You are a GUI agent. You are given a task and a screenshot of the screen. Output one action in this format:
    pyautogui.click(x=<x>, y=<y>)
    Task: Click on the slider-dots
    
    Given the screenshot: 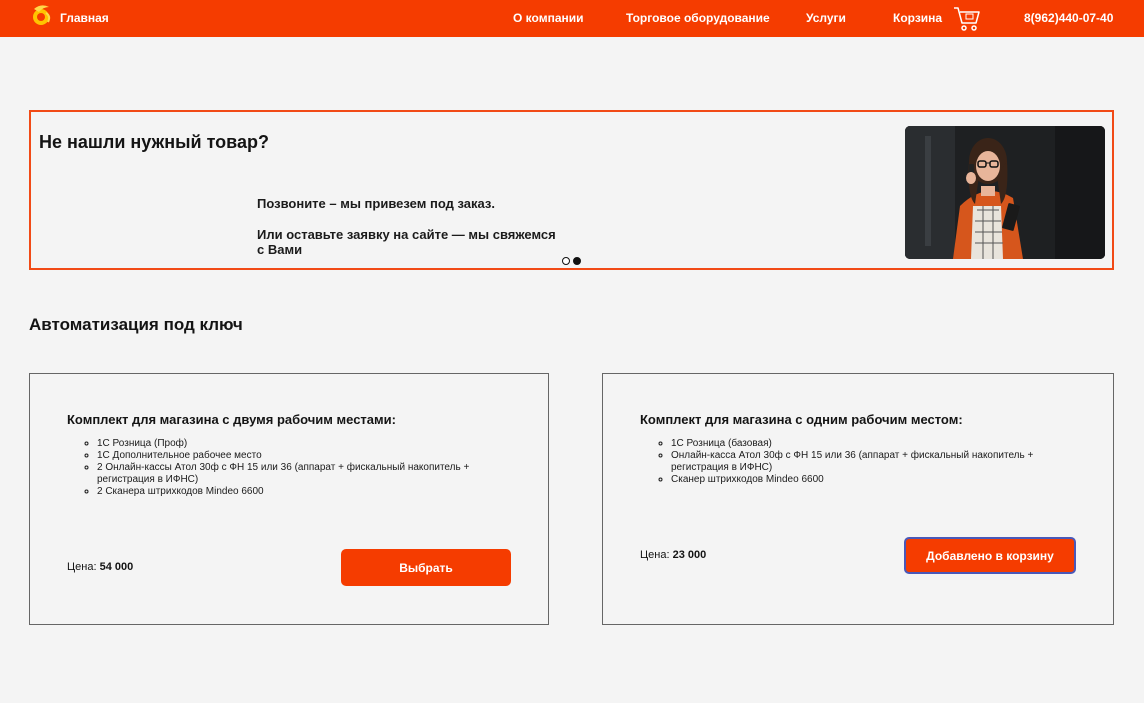 What is the action you would take?
    pyautogui.click(x=571, y=261)
    